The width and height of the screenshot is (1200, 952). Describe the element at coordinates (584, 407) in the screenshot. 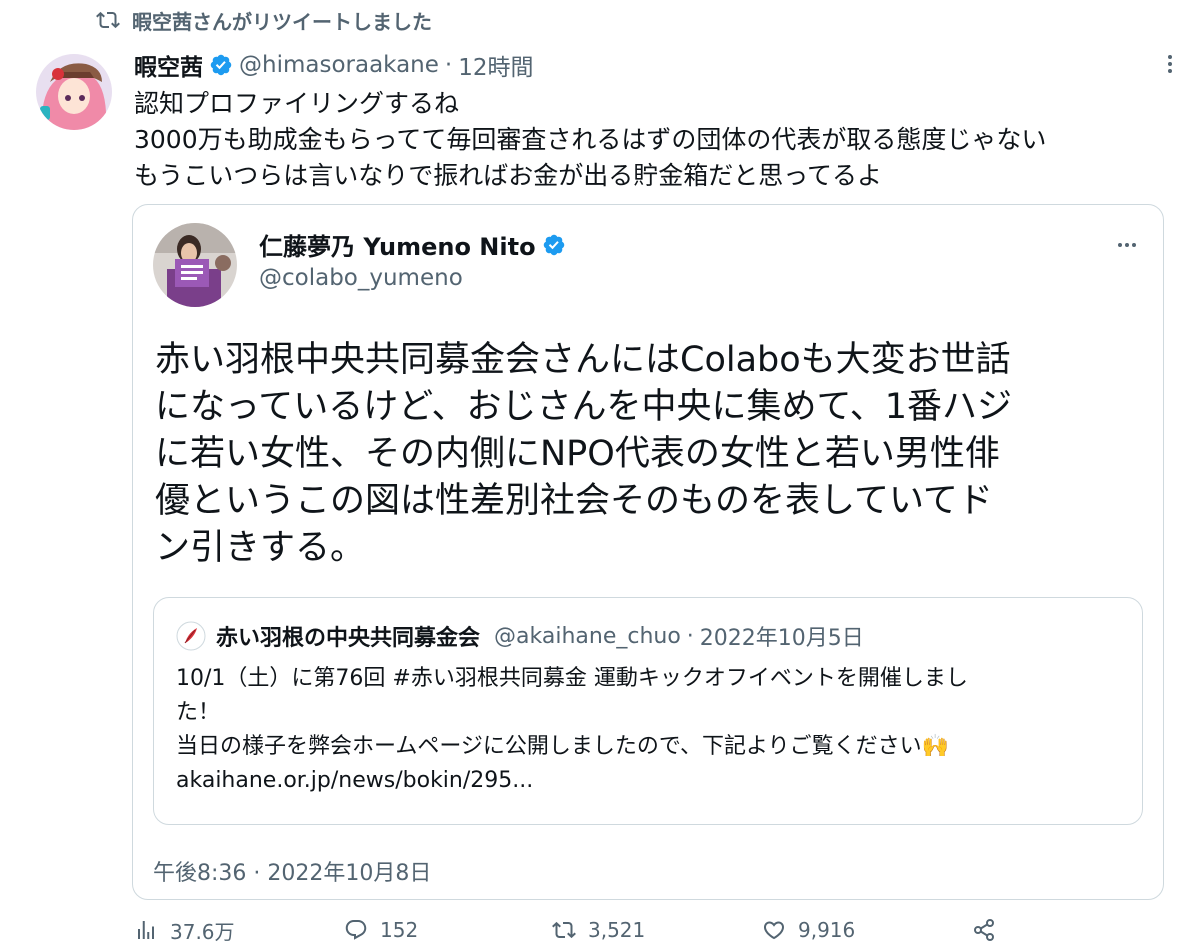

I see `quoted-text-line: になっているけど、おじさんを中央に集めて、1番ハジ` at that location.